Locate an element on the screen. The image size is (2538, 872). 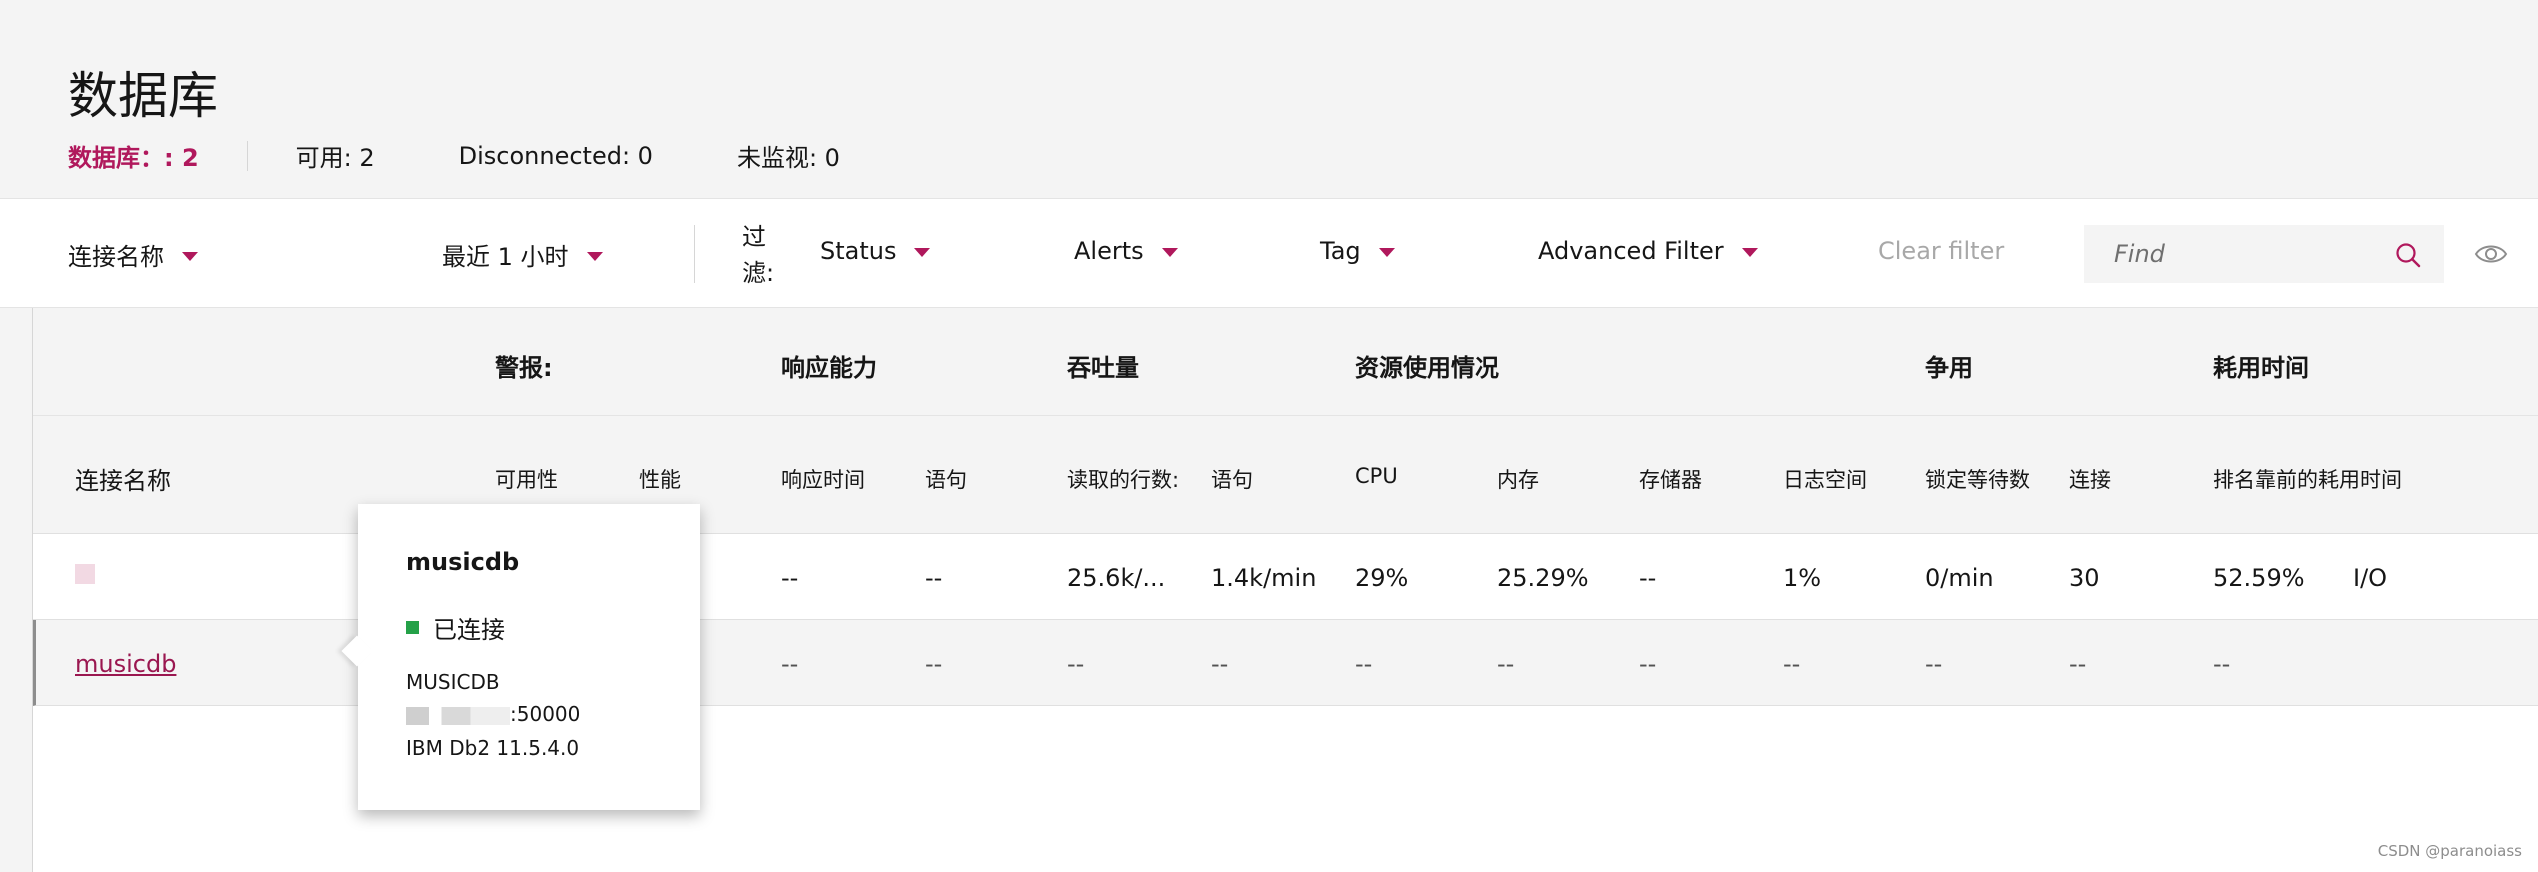
status-filter-dropdown: Status is located at coordinates (875, 251).